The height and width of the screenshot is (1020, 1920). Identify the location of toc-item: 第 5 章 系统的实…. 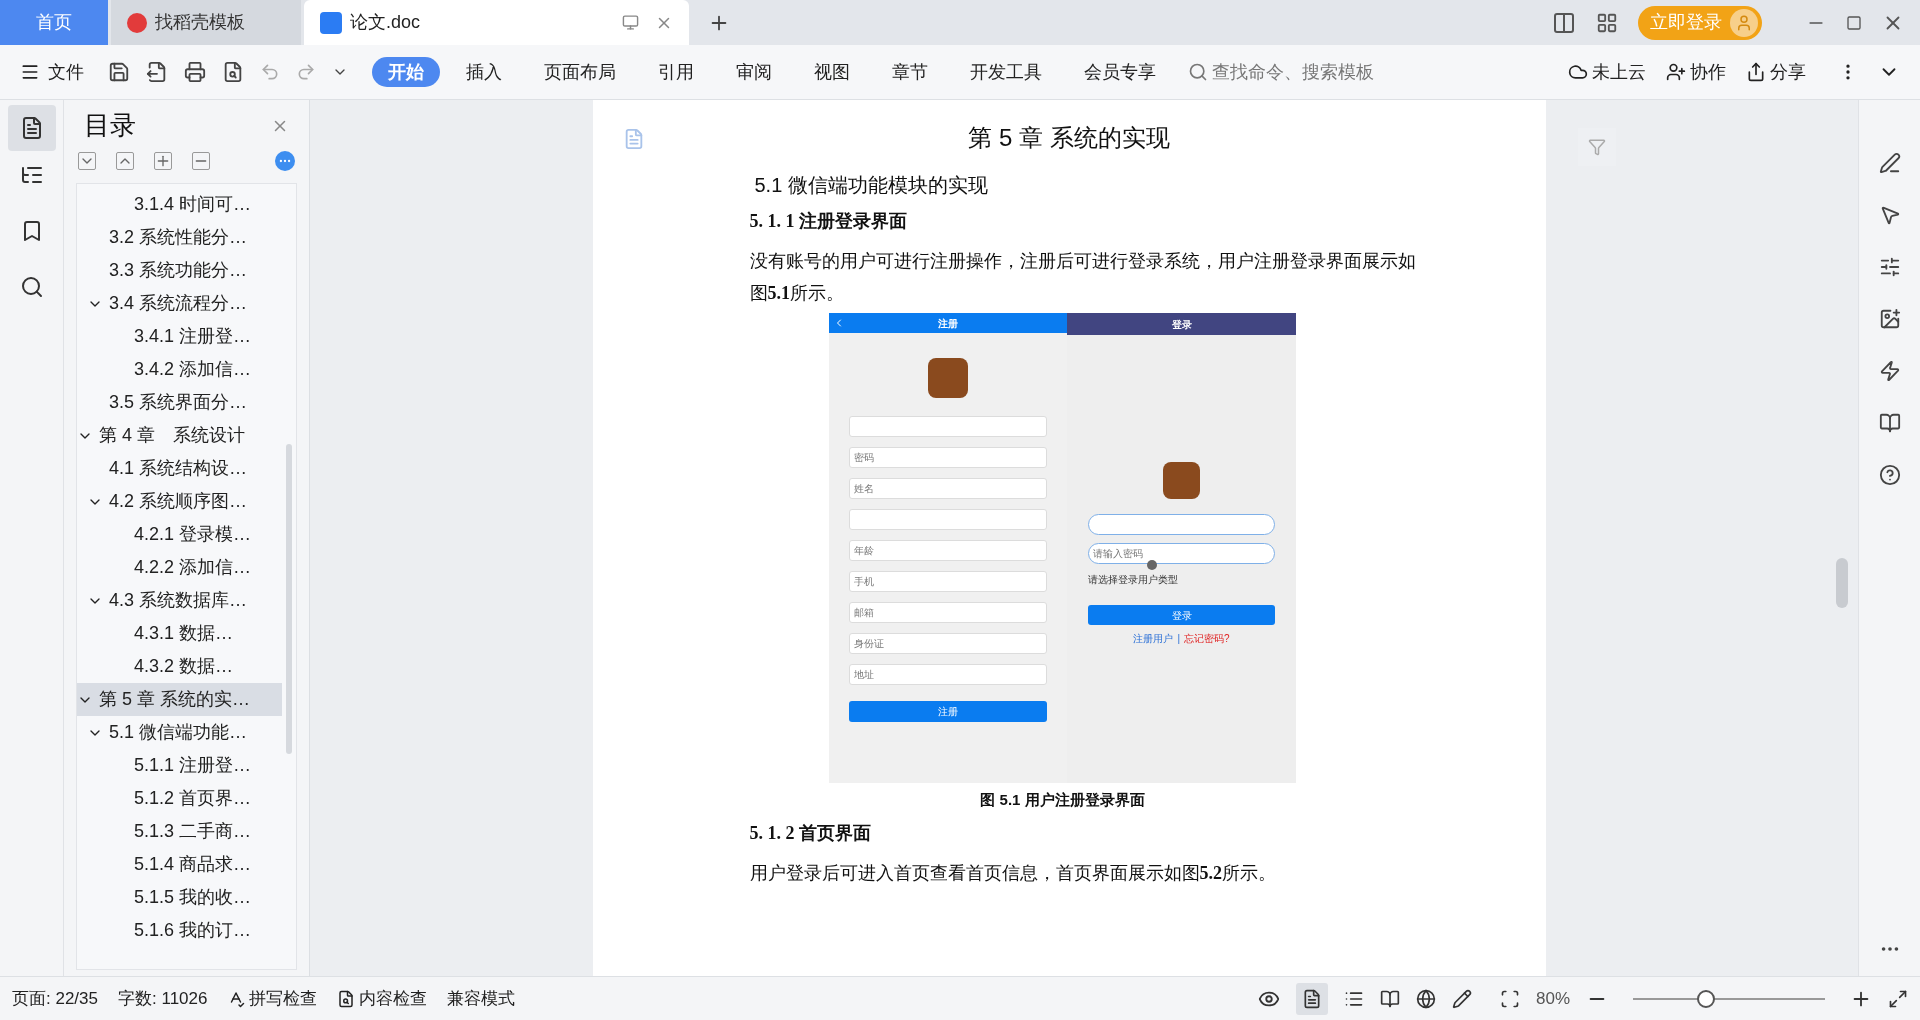
(179, 699).